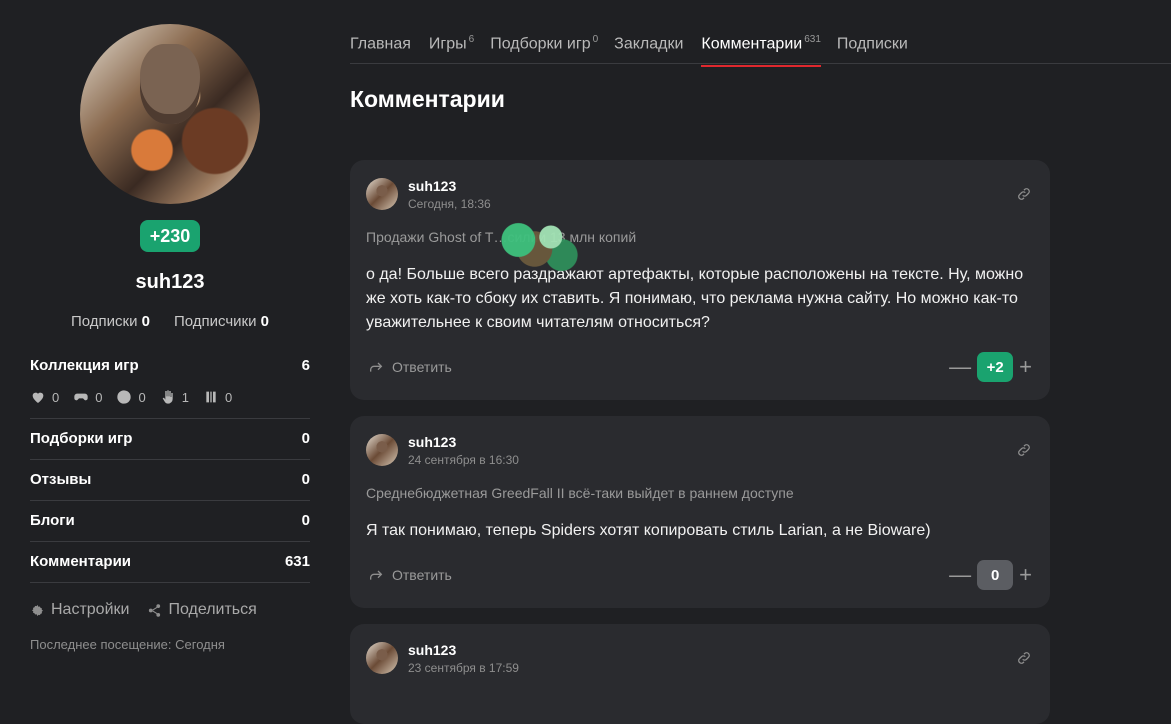 The height and width of the screenshot is (724, 1171). What do you see at coordinates (649, 44) in the screenshot?
I see `tab-label: Закладки` at bounding box center [649, 44].